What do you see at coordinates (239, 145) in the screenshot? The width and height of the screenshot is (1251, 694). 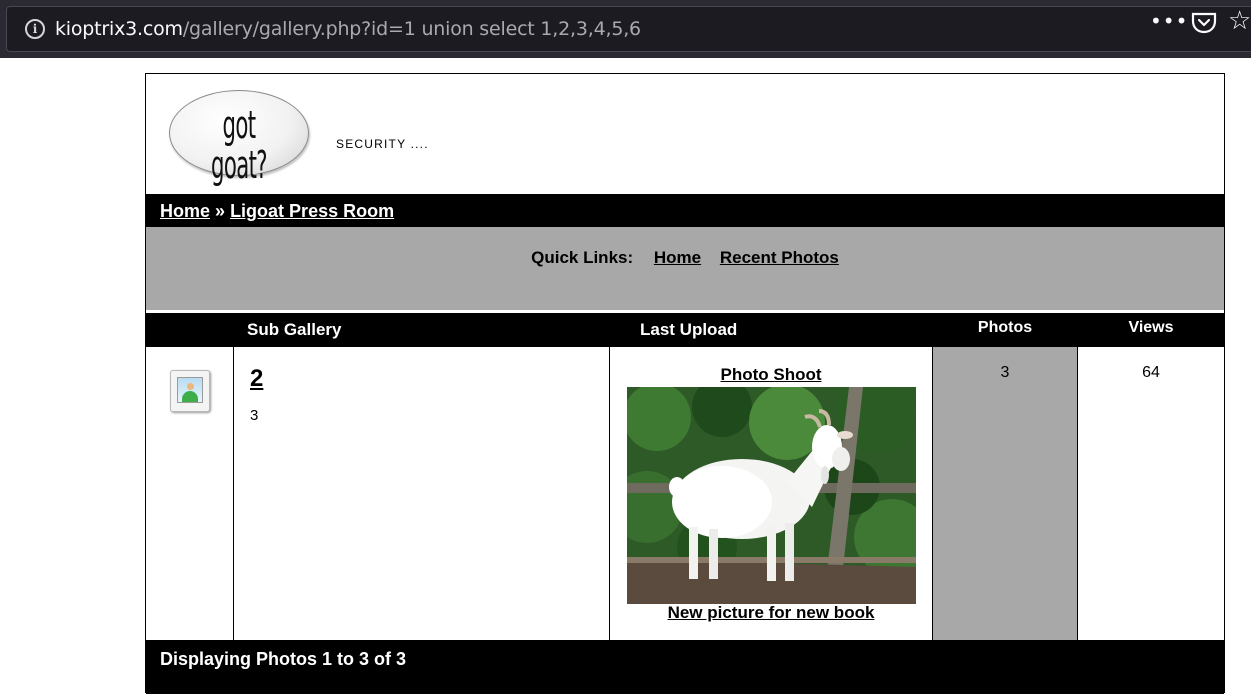 I see `logo-text: got goat?` at bounding box center [239, 145].